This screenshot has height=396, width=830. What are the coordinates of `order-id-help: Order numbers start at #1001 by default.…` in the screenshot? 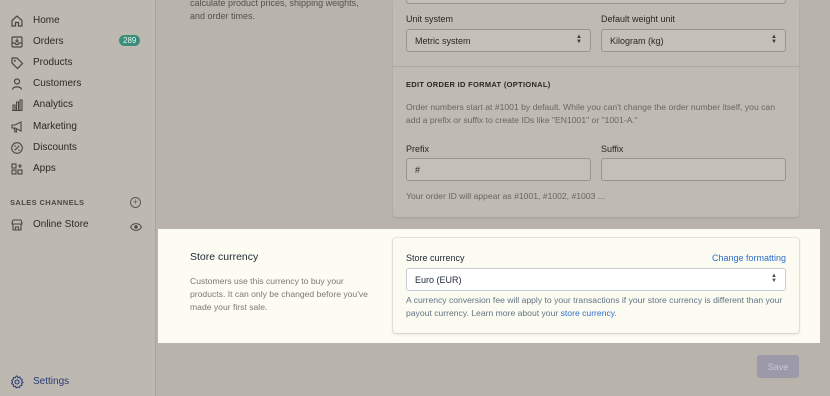 It's located at (590, 113).